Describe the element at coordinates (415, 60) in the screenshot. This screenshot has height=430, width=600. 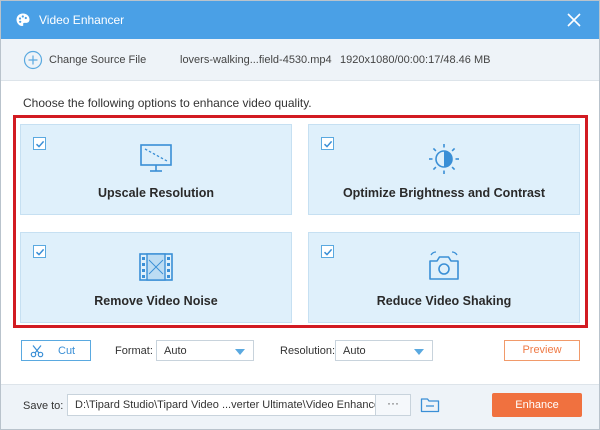
I see `source-file-info: 1920x1080/00:00:17/48.46 MB` at that location.